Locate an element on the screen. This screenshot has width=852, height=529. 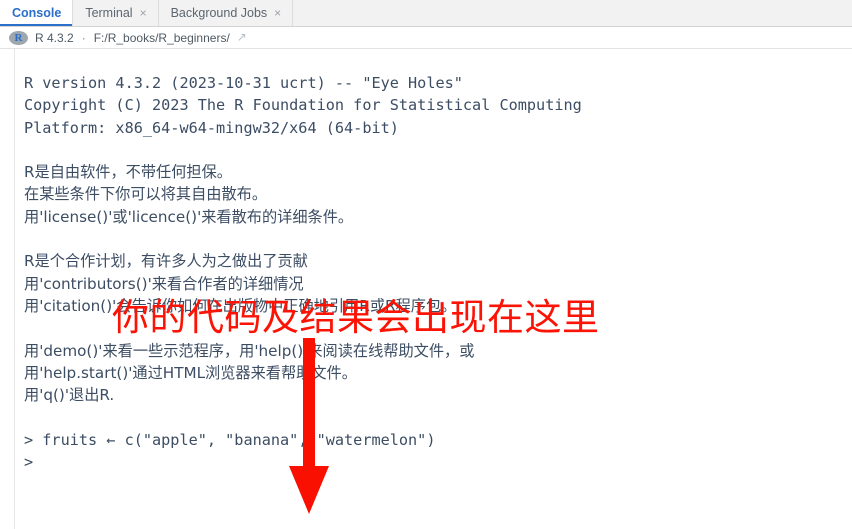
console-line: 在某些条件下你可以将其自由散布。 is located at coordinates (145, 194).